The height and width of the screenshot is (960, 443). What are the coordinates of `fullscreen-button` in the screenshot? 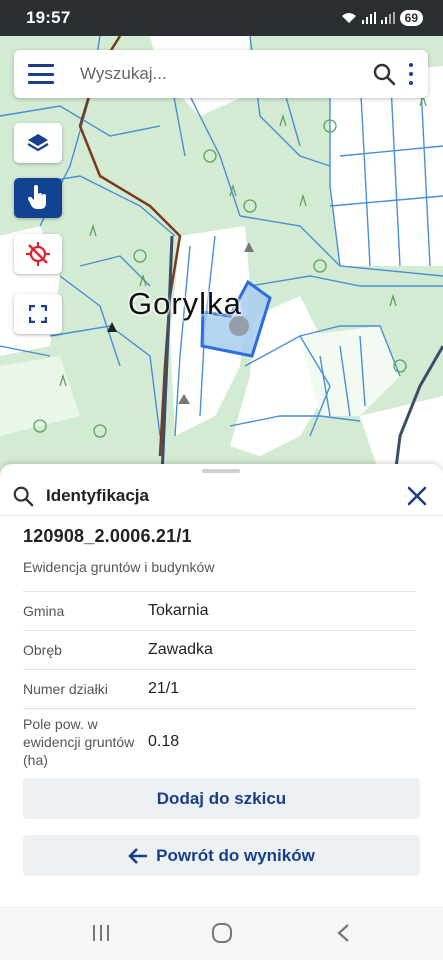 It's located at (38, 314).